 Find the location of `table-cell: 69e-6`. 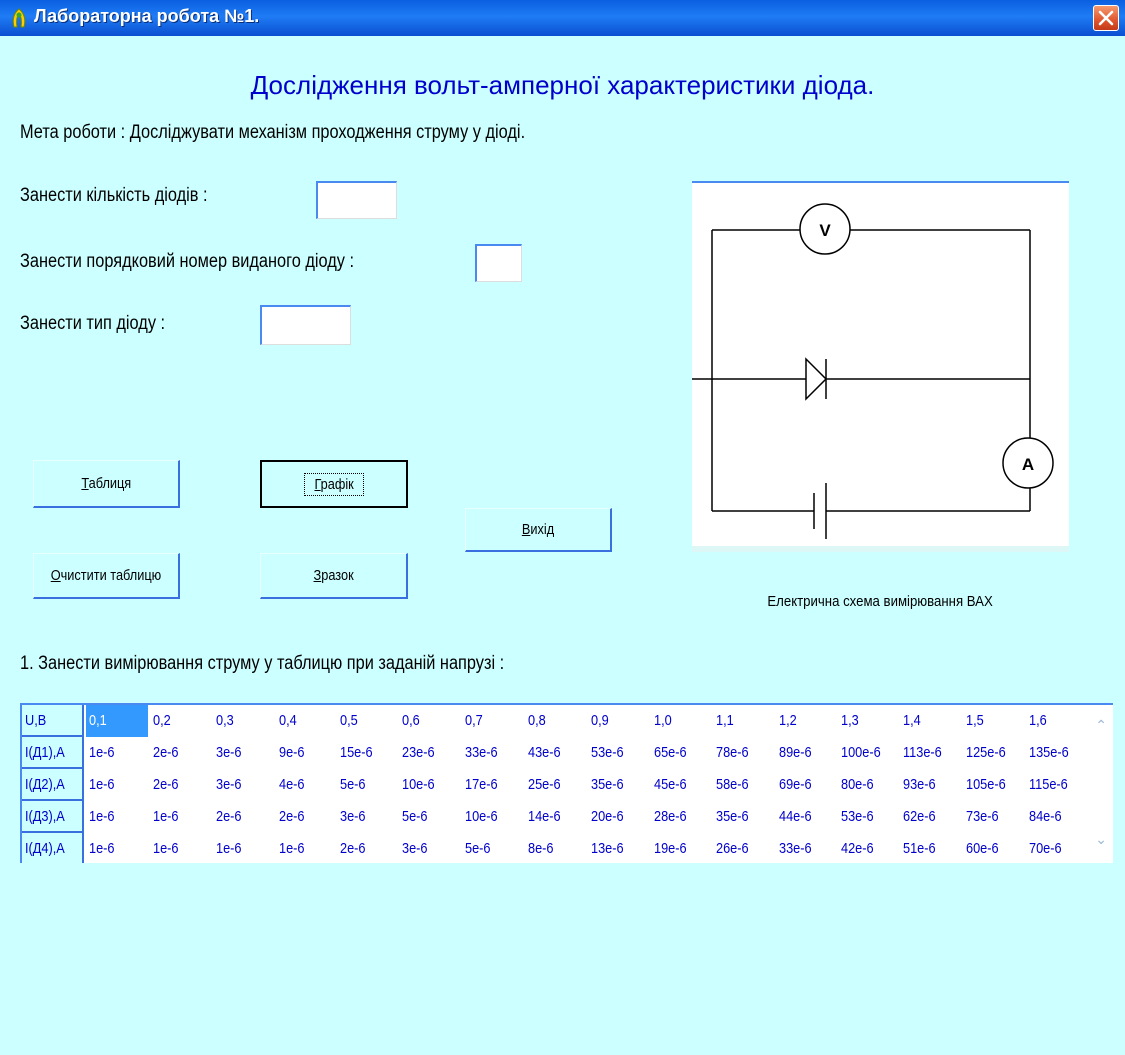

table-cell: 69e-6 is located at coordinates (806, 785).